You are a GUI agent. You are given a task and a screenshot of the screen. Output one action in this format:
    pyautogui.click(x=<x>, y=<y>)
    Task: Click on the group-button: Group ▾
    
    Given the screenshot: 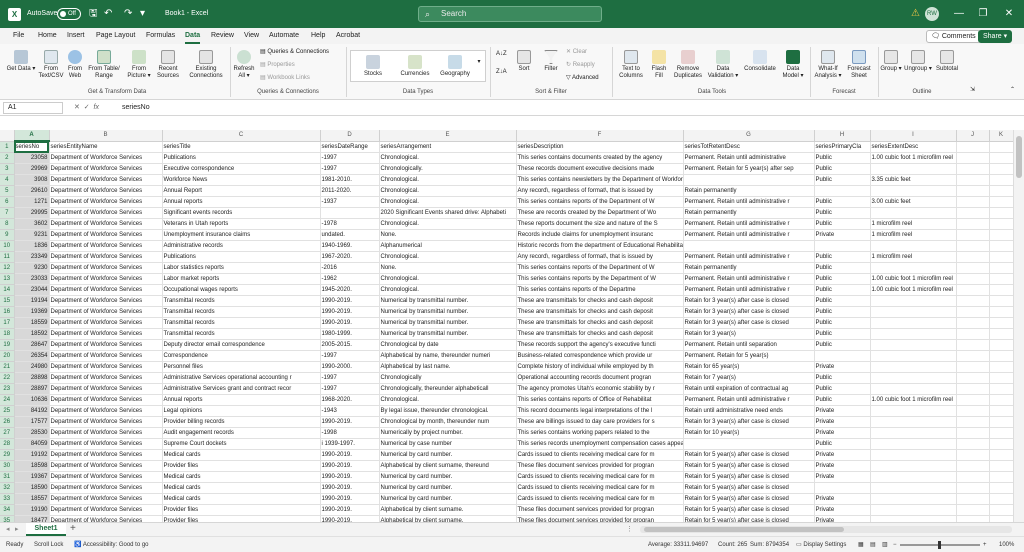 What is the action you would take?
    pyautogui.click(x=891, y=61)
    